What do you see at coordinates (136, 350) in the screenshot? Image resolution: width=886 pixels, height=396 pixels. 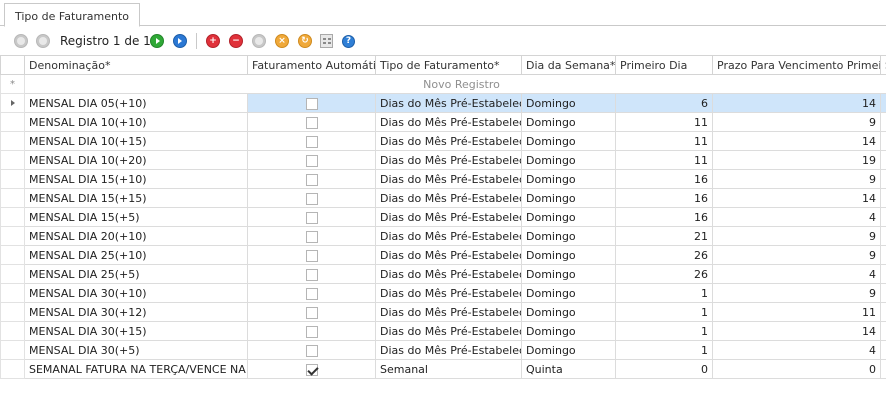 I see `cell-denominacao: MENSAL DIA 30(+5)` at bounding box center [136, 350].